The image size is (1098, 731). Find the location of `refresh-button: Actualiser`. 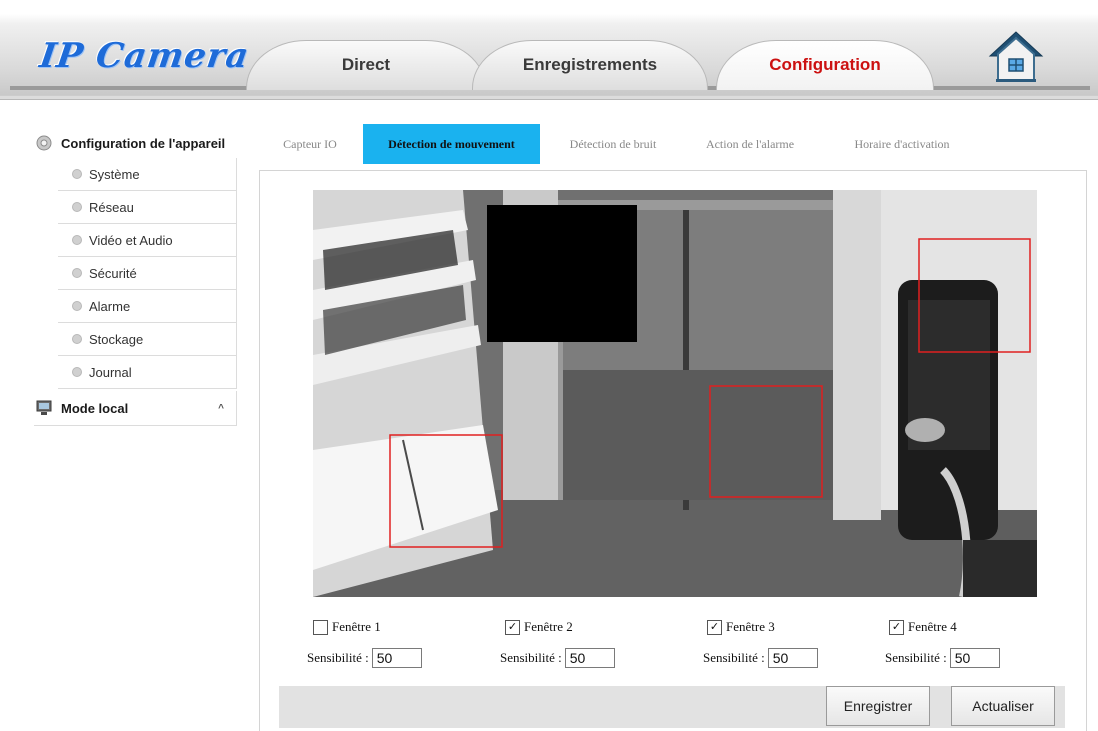

refresh-button: Actualiser is located at coordinates (1003, 706).